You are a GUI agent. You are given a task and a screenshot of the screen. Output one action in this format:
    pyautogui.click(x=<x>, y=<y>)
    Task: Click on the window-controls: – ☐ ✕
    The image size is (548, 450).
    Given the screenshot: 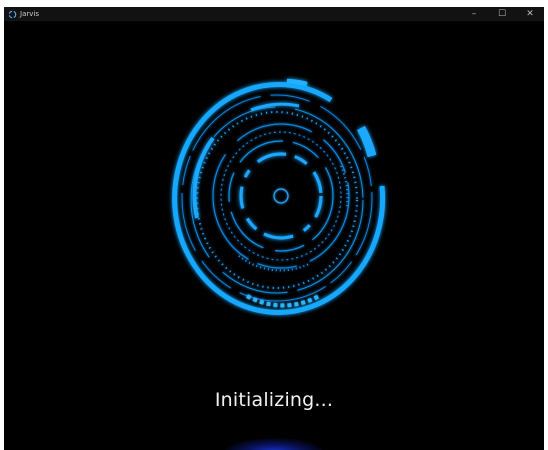 What is the action you would take?
    pyautogui.click(x=502, y=14)
    